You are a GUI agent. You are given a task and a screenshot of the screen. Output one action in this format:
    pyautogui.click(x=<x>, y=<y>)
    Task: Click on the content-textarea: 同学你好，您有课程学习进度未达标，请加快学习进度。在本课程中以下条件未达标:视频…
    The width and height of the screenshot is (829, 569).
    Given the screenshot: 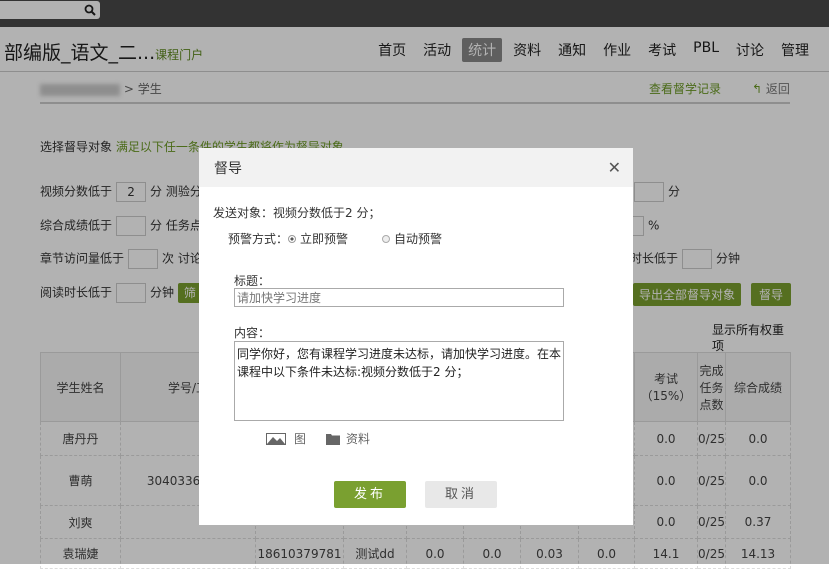 What is the action you would take?
    pyautogui.click(x=399, y=381)
    